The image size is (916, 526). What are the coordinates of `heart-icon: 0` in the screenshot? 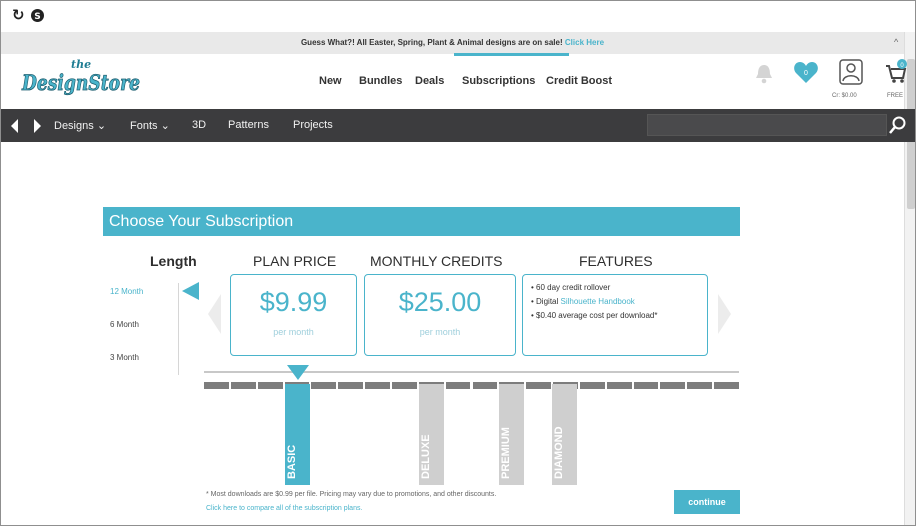 It's located at (806, 73).